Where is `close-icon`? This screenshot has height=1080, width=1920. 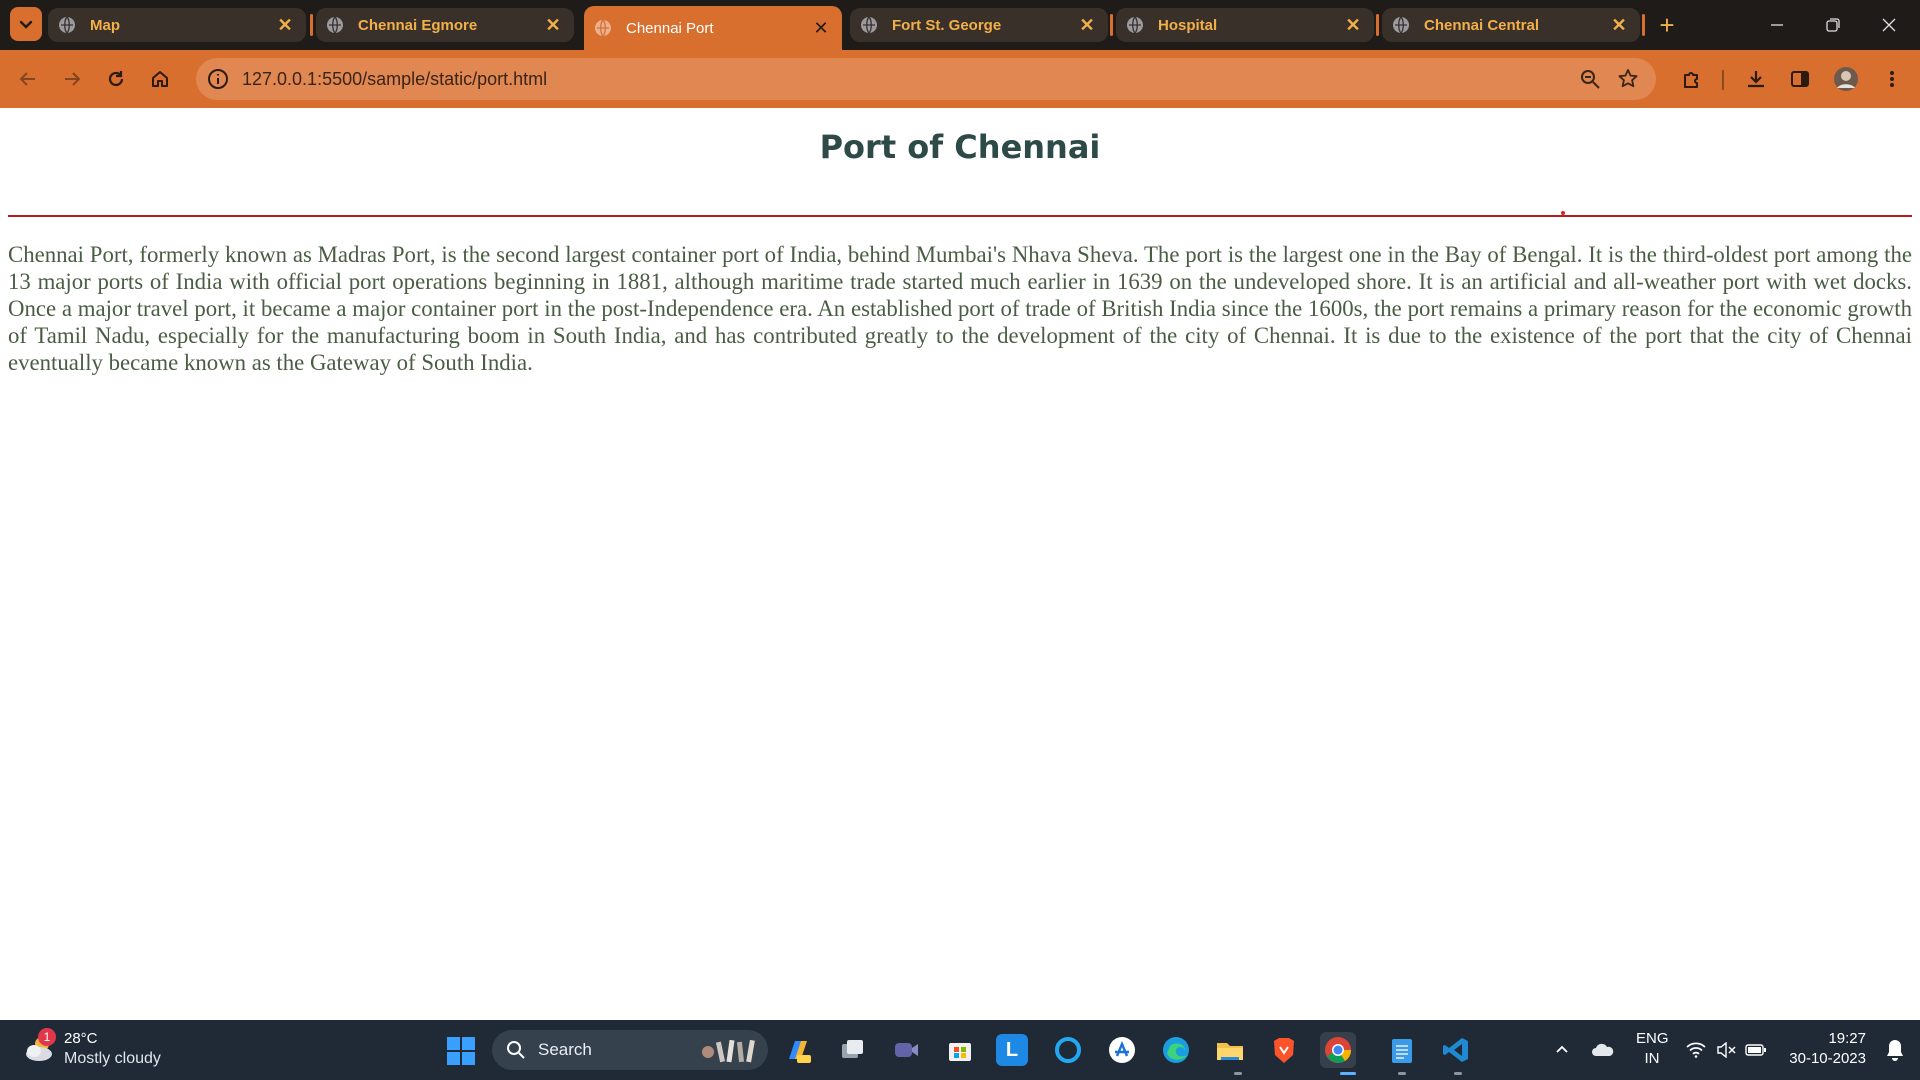
close-icon is located at coordinates (1889, 25).